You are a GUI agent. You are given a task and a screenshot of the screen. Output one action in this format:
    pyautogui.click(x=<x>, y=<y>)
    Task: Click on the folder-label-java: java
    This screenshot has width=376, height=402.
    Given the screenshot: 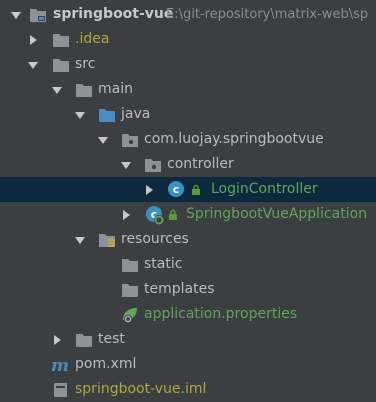 What is the action you would take?
    pyautogui.click(x=136, y=114)
    